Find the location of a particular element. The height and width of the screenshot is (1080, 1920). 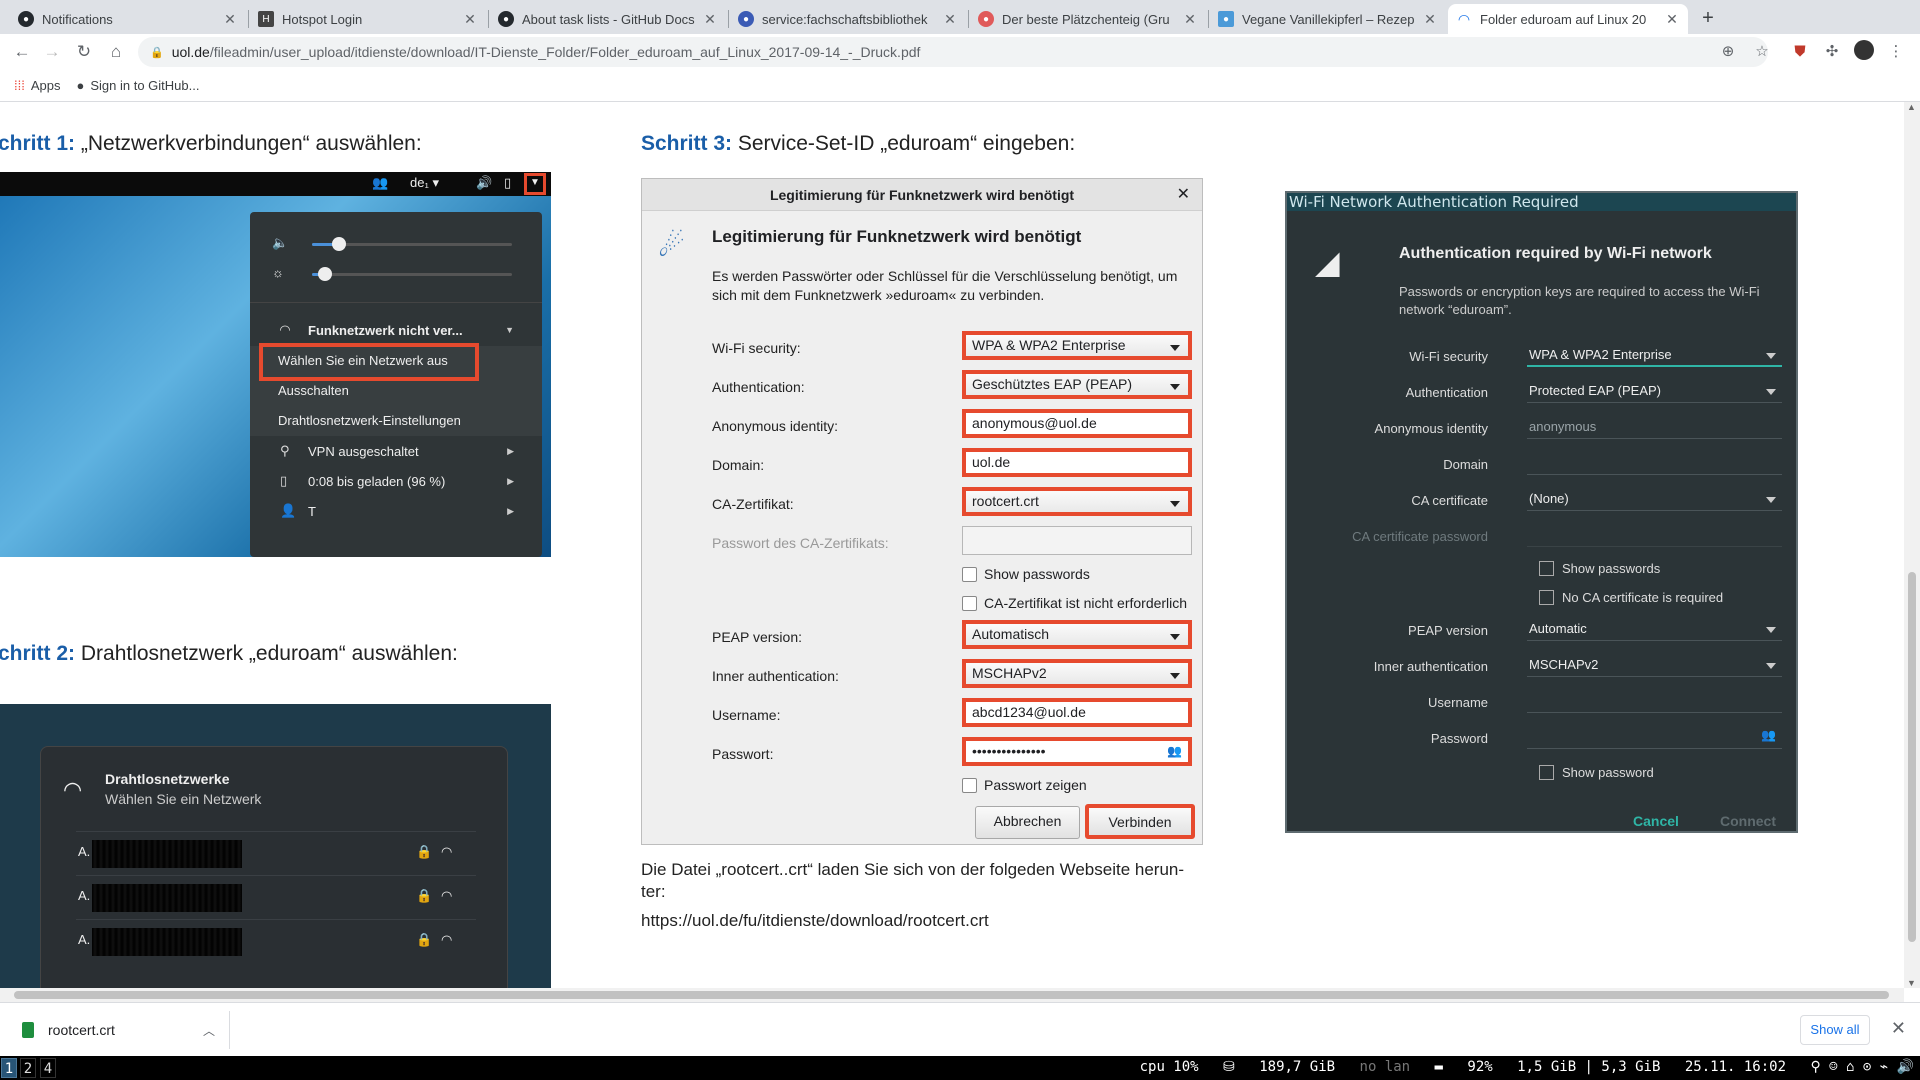

url-host: uol.de is located at coordinates (190, 52).